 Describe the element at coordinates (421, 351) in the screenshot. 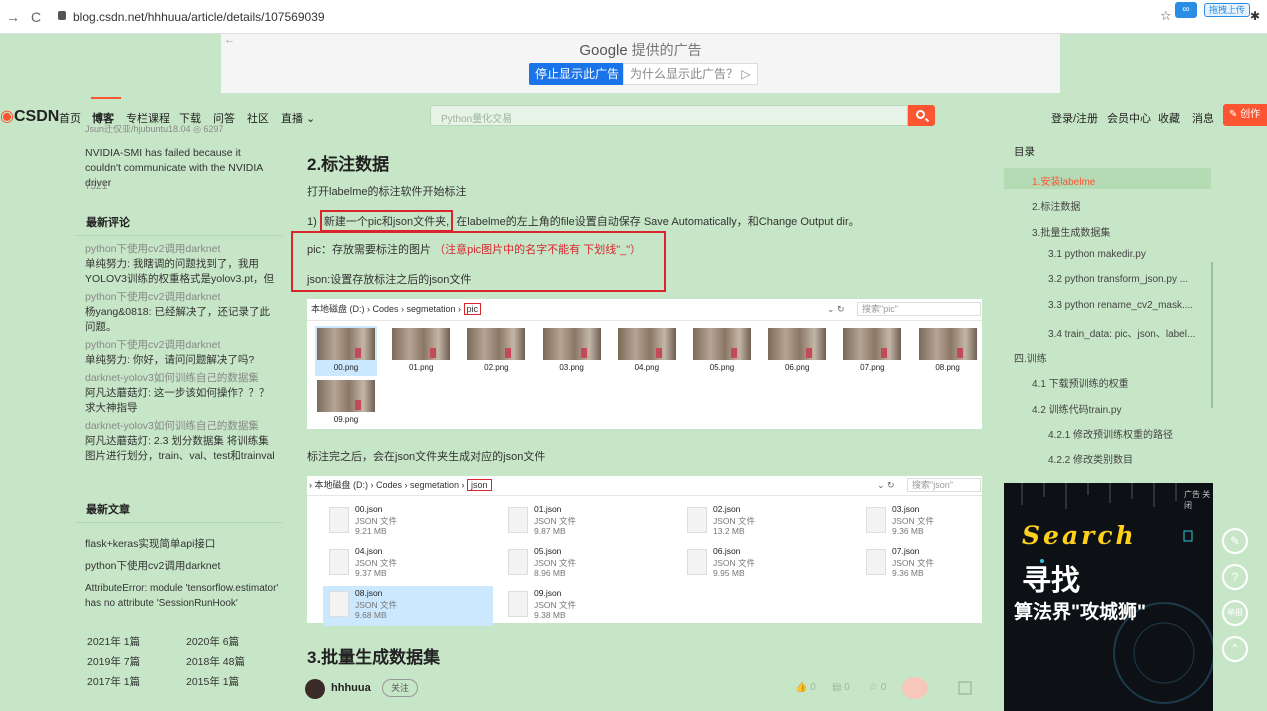

I see `thumbnail-item: 01.png` at that location.